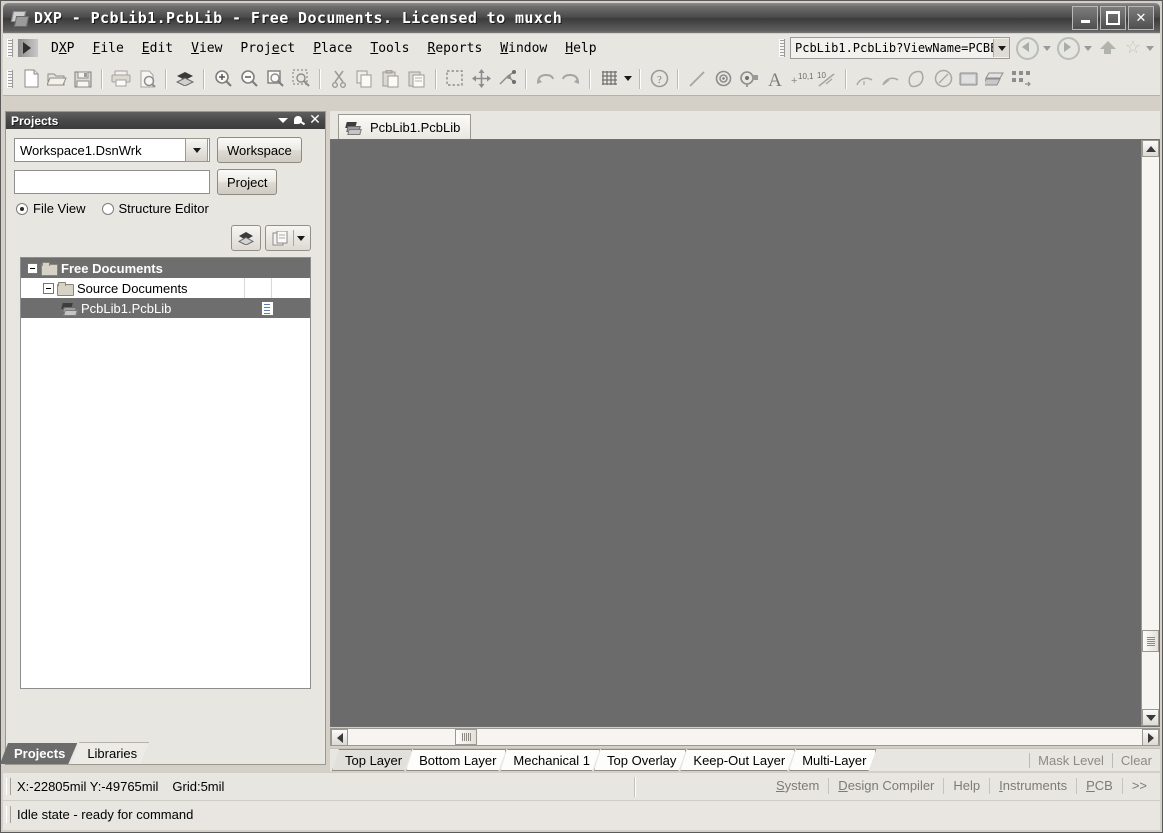 This screenshot has height=833, width=1163. Describe the element at coordinates (892, 48) in the screenshot. I see `address-input: PcbLib1.PcbLib?ViewName=PCBEdit` at that location.